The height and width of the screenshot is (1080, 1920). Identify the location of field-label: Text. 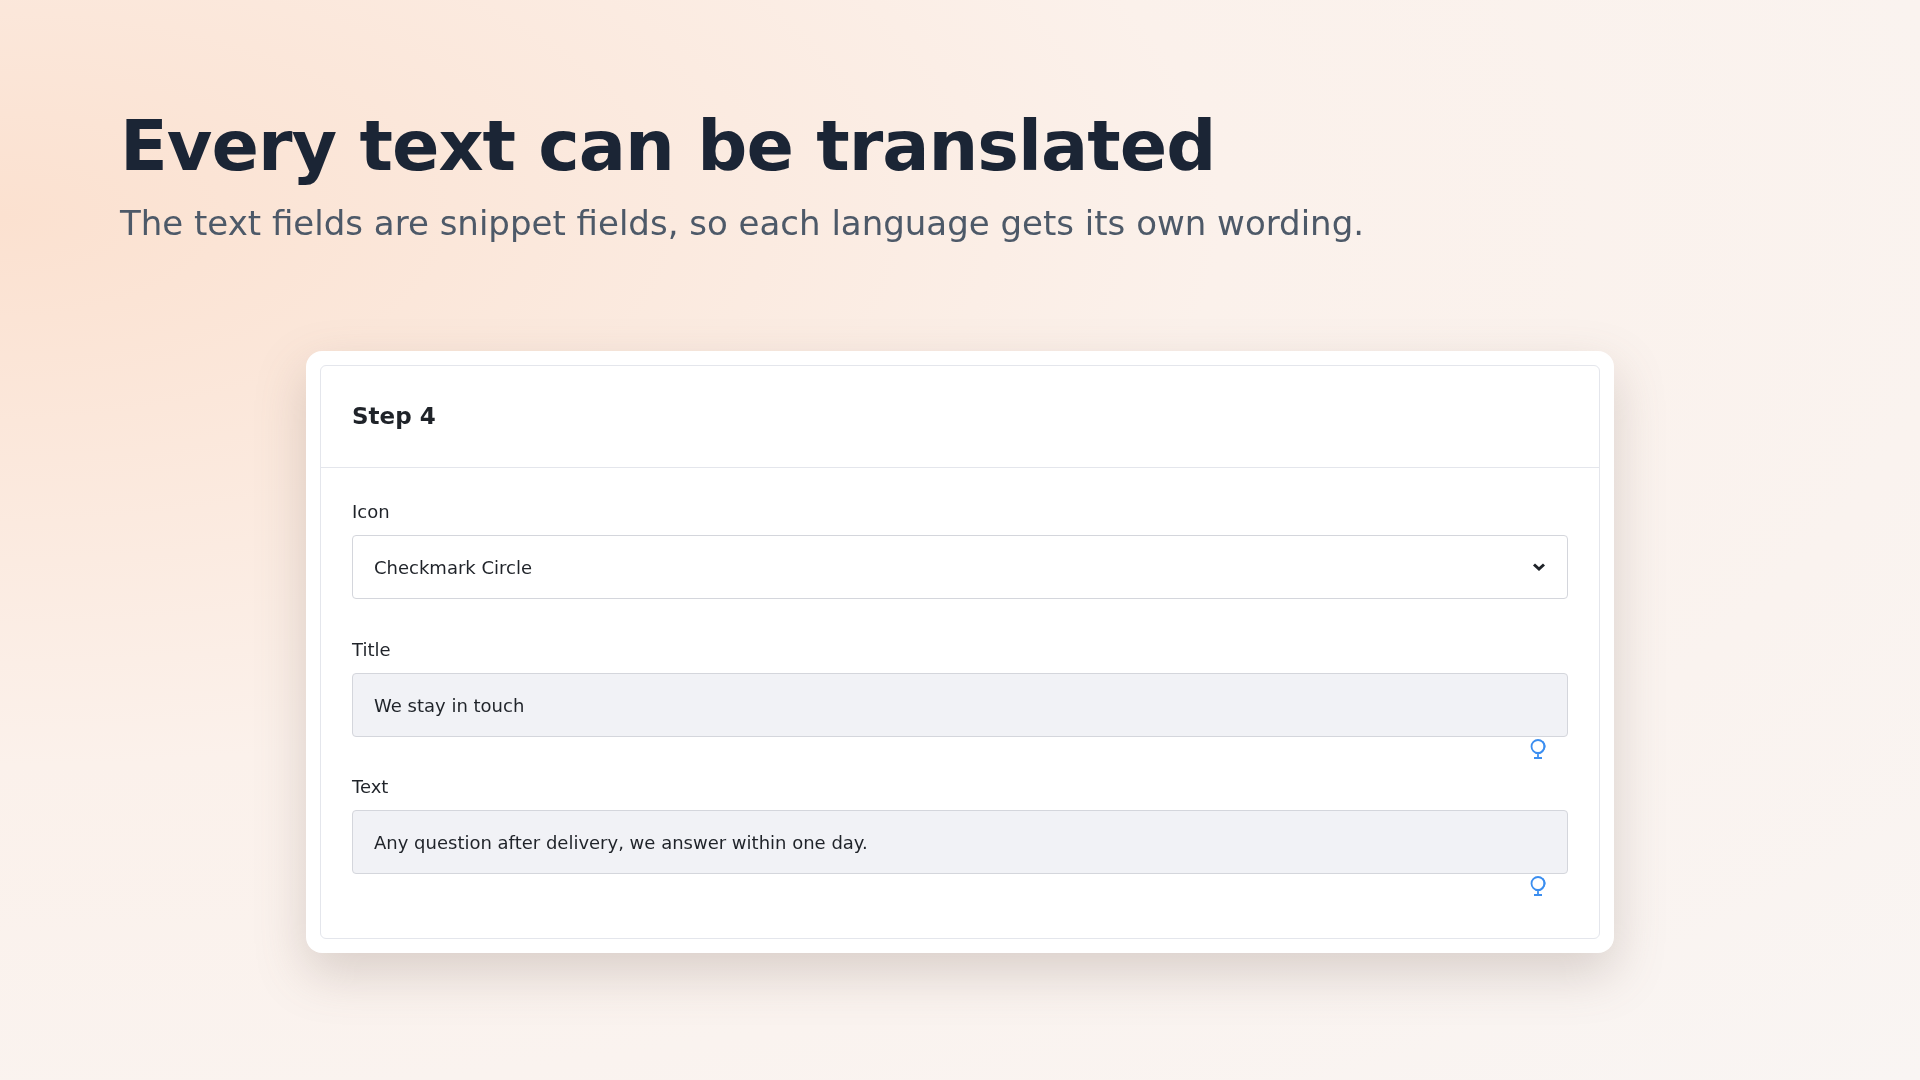
(371, 787).